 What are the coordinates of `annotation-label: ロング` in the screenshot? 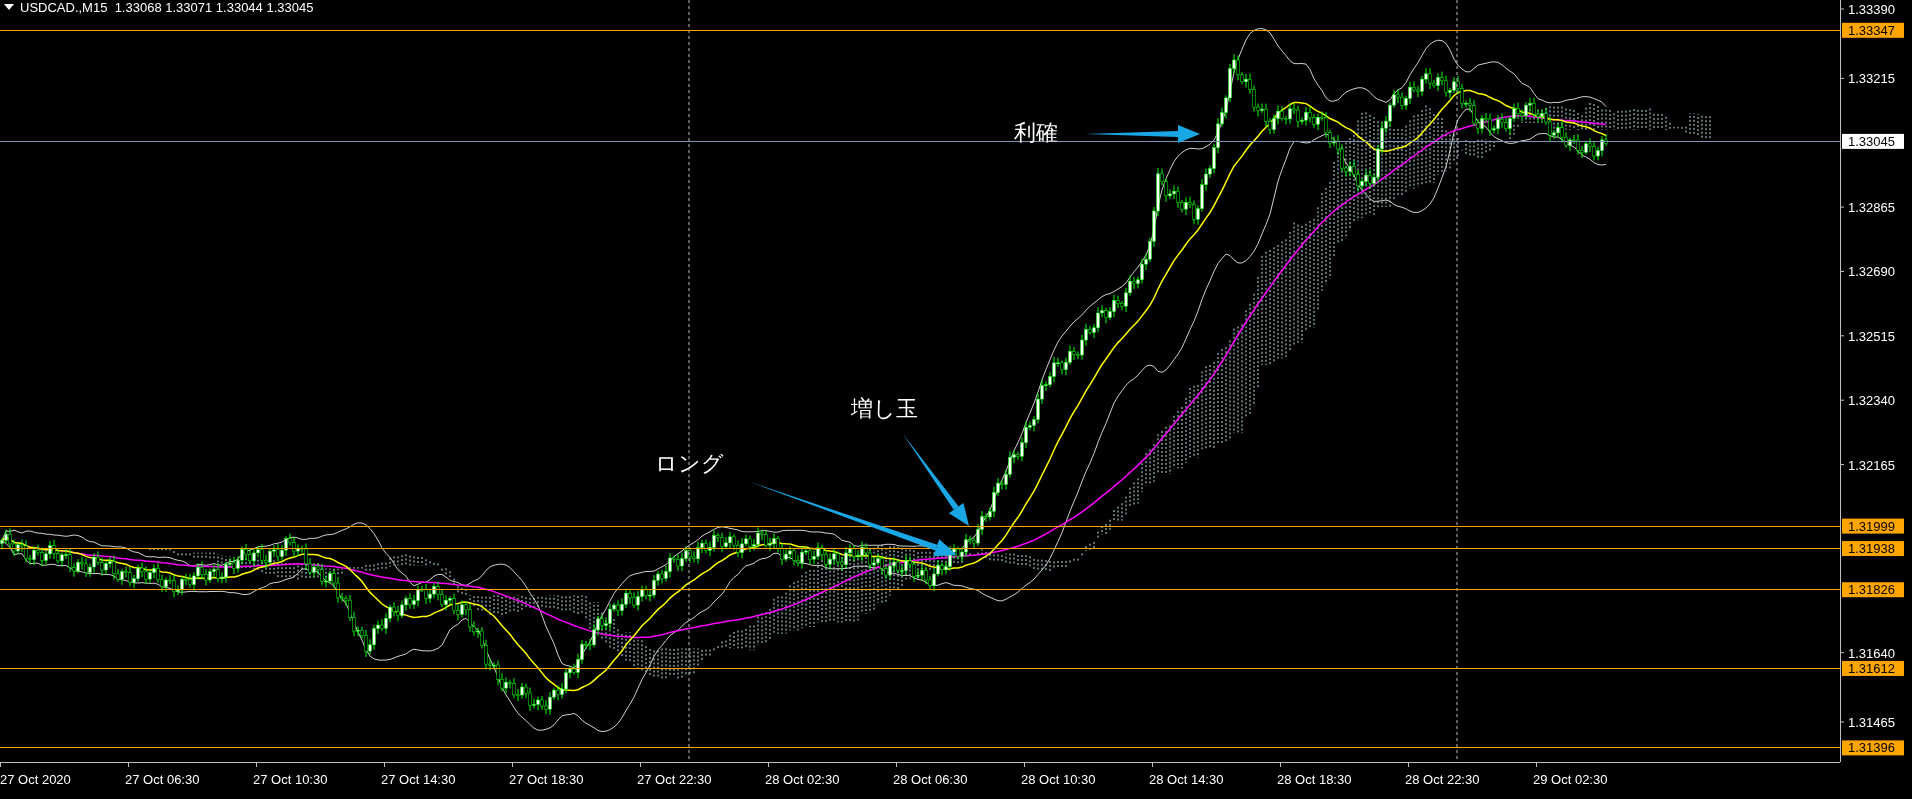 It's located at (689, 463).